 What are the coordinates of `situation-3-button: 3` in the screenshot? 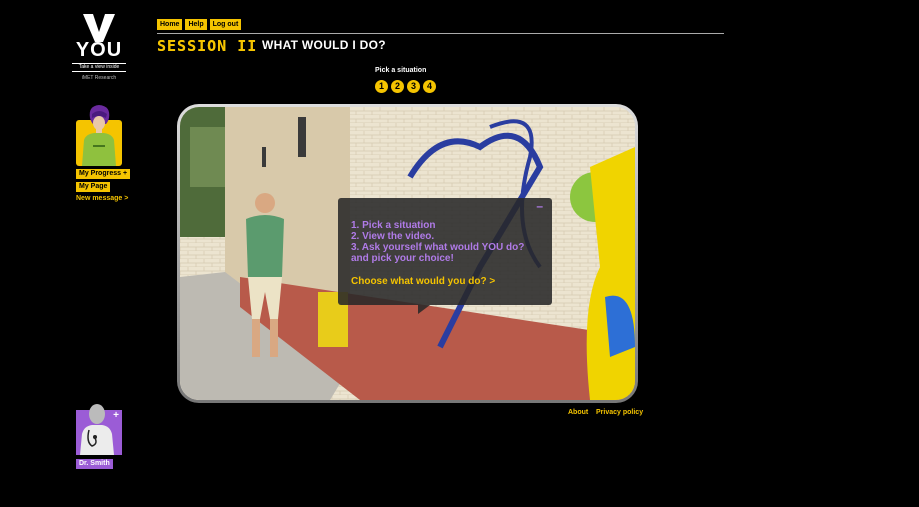 It's located at (413, 86).